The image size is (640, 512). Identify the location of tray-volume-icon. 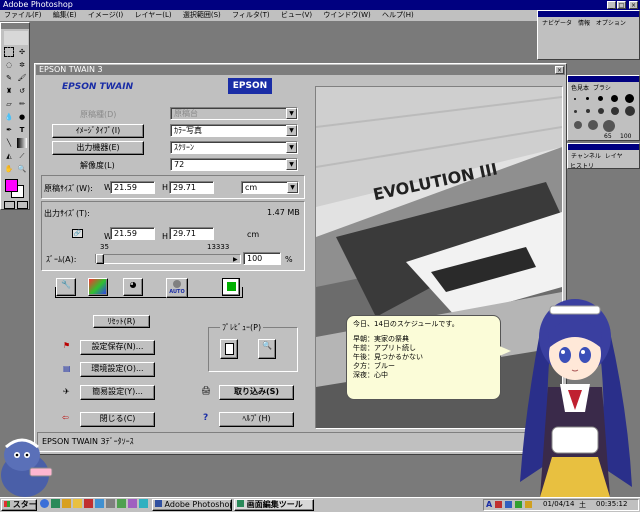
(508, 504).